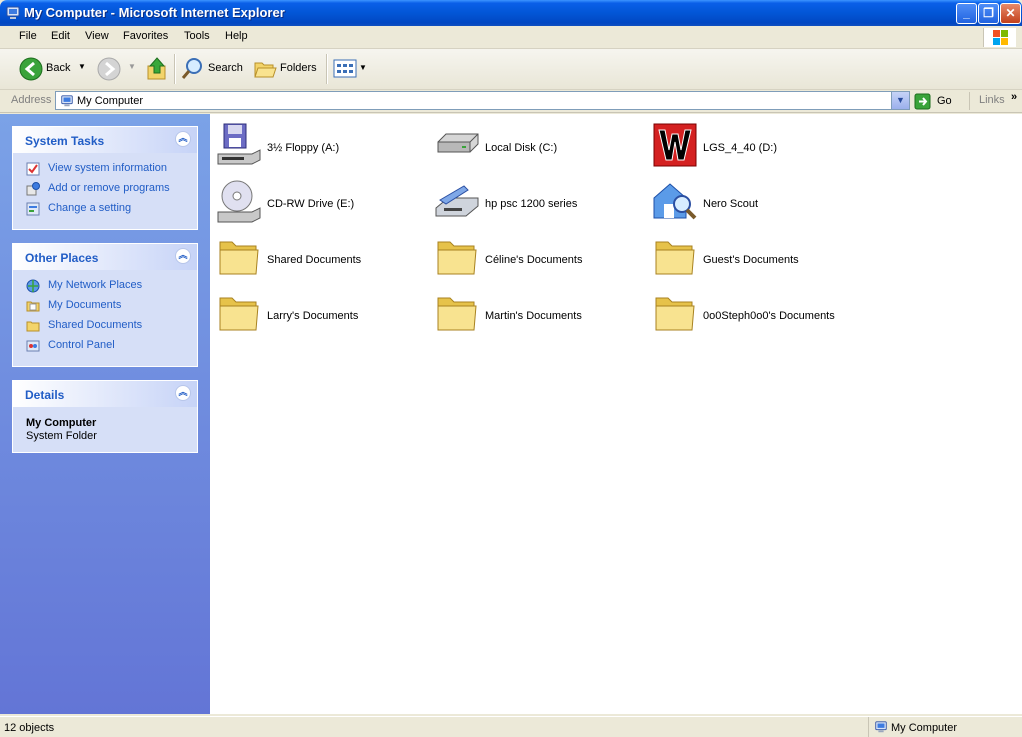 This screenshot has height=737, width=1022. What do you see at coordinates (287, 69) in the screenshot?
I see `folders-button: Folders` at bounding box center [287, 69].